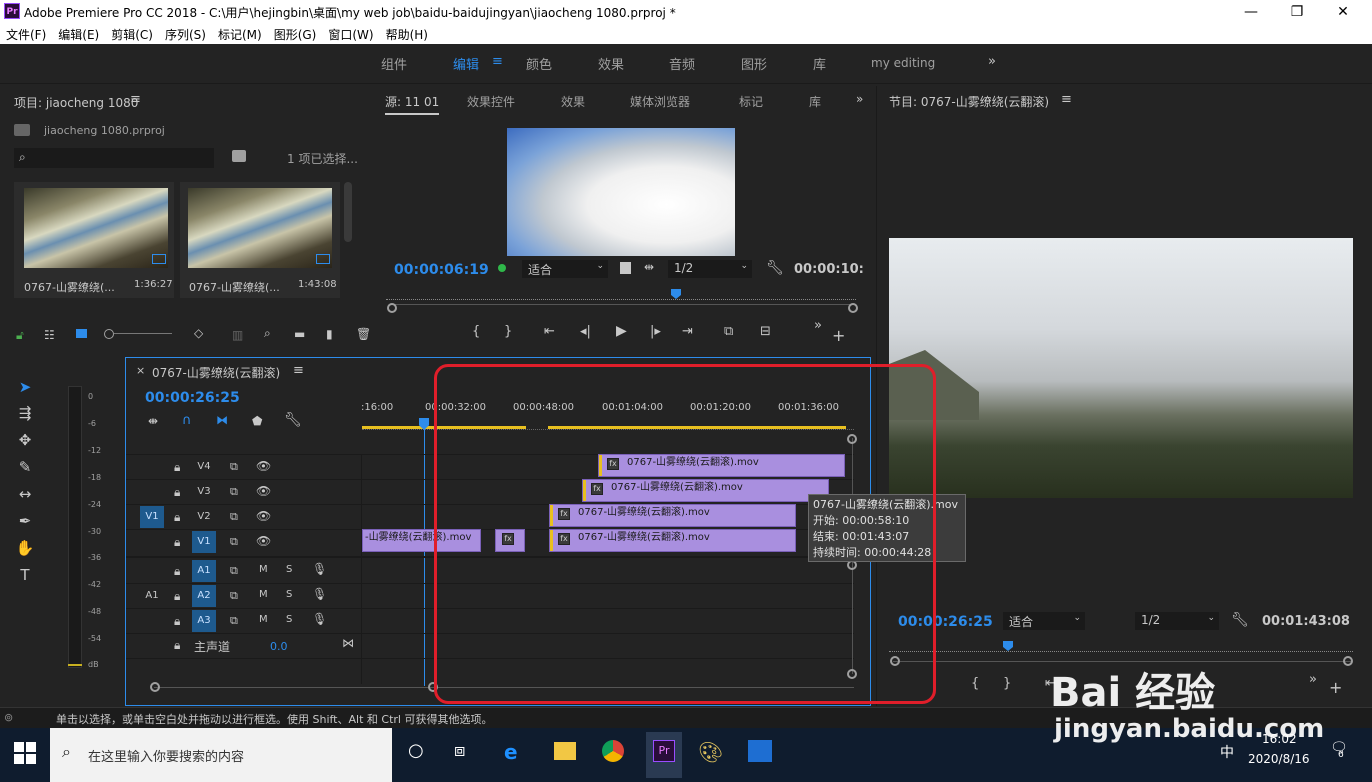  Describe the element at coordinates (765, 331) in the screenshot. I see `overwrite-icon: ⊟` at that location.